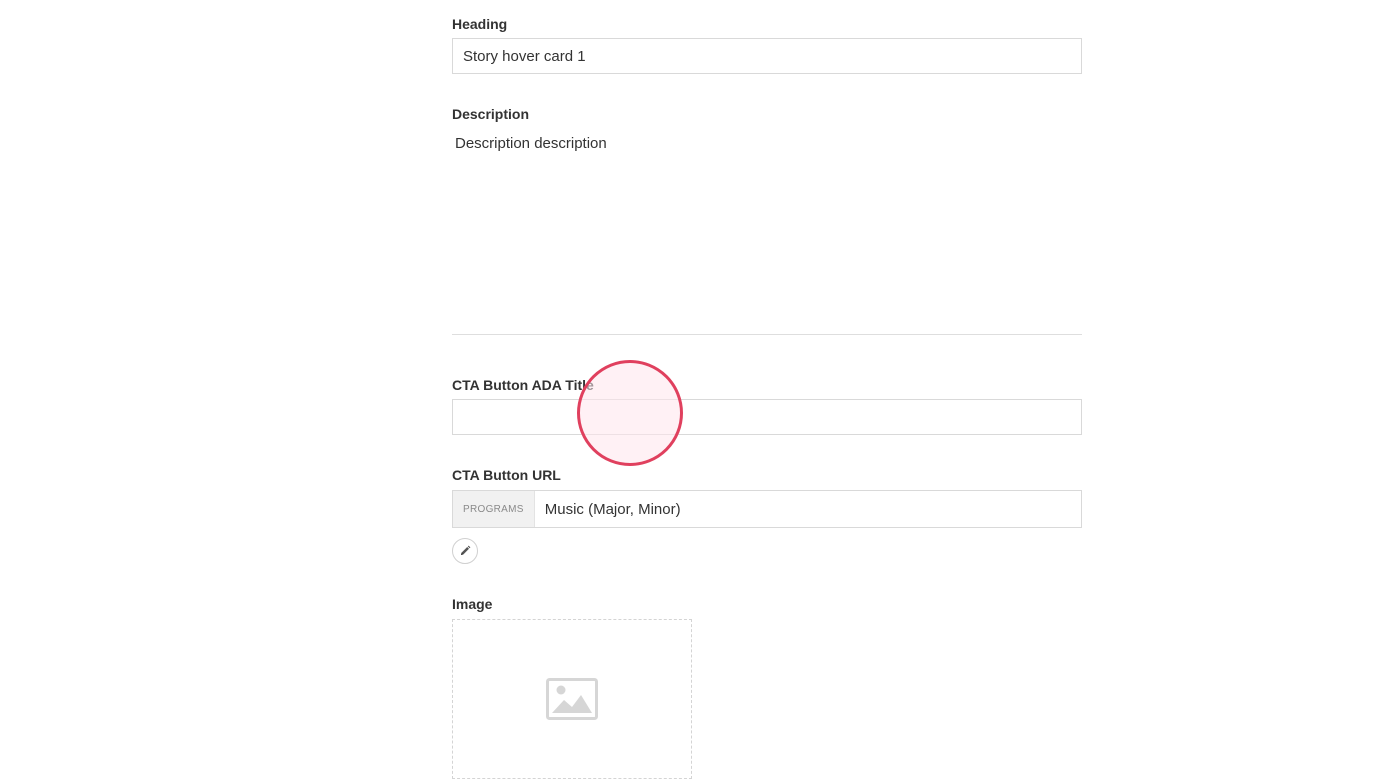 This screenshot has width=1376, height=779. Describe the element at coordinates (767, 56) in the screenshot. I see `heading-input` at that location.